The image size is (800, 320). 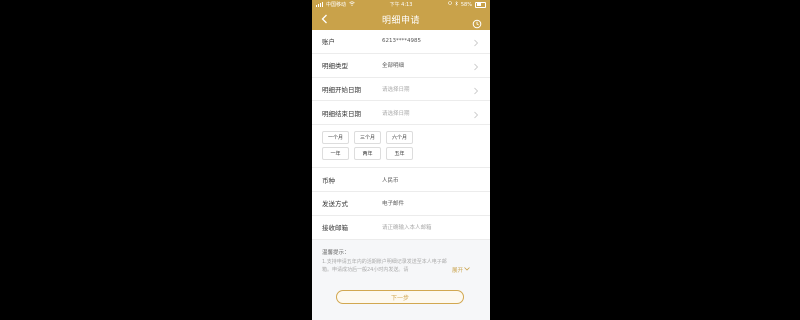 What do you see at coordinates (396, 113) in the screenshot?
I see `end-date-value: 请选择日期` at bounding box center [396, 113].